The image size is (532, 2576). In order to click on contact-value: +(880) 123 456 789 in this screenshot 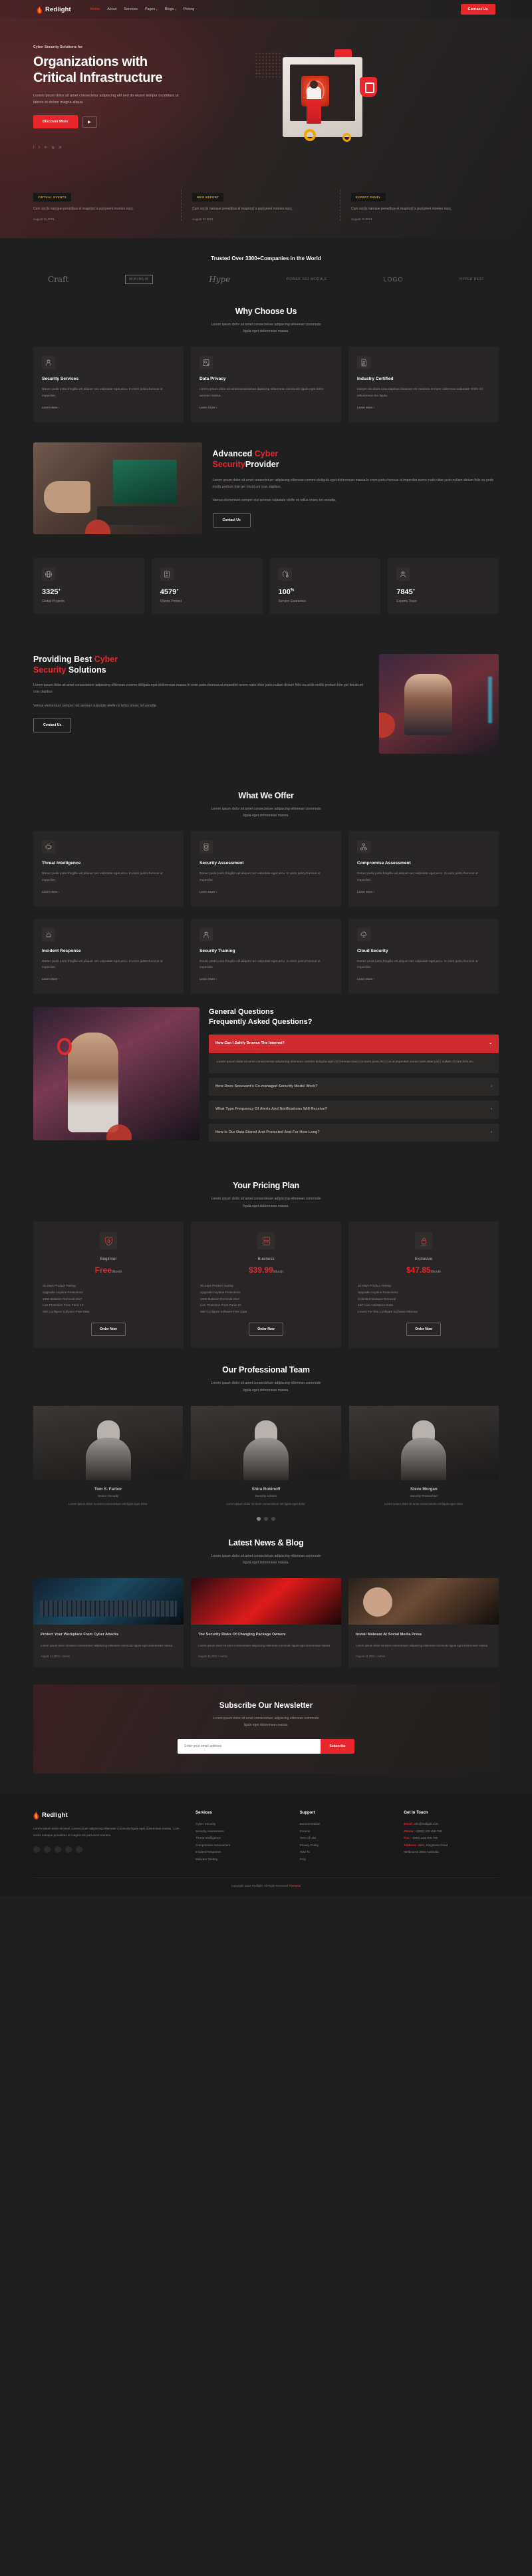, I will do `click(428, 1831)`.